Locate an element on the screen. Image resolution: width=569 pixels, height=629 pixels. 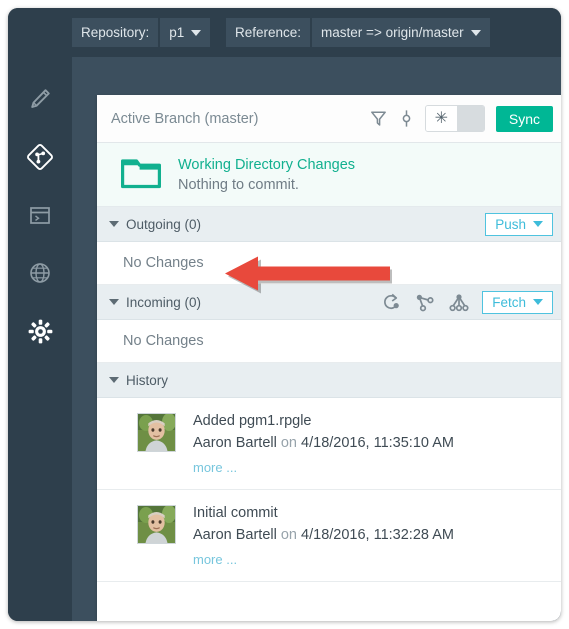
folder-icon is located at coordinates (141, 175).